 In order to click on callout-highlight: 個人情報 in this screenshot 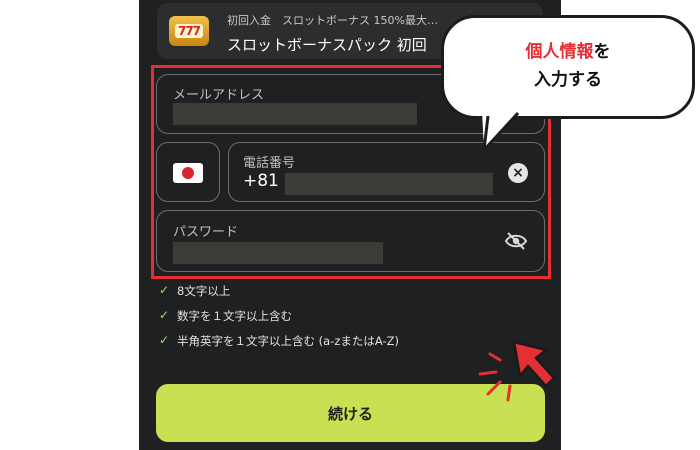, I will do `click(559, 52)`.